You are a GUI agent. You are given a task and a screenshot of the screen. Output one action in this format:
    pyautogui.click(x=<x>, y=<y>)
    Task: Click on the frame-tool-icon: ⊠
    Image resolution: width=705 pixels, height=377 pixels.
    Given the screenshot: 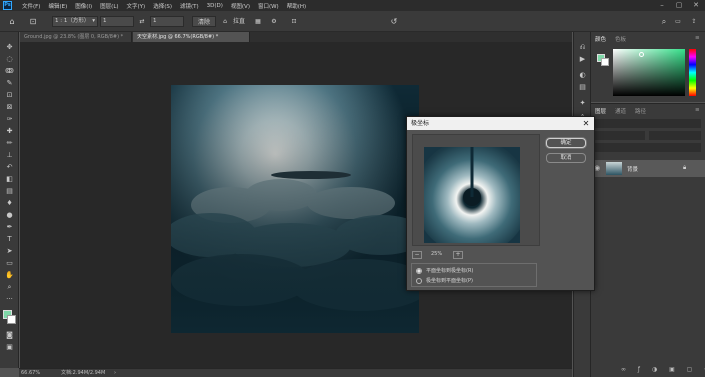 What is the action you would take?
    pyautogui.click(x=9, y=107)
    